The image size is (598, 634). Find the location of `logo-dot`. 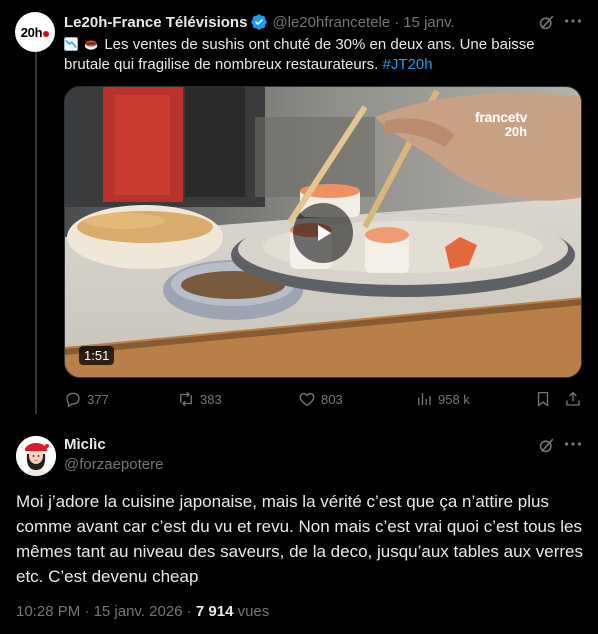

logo-dot is located at coordinates (46, 33).